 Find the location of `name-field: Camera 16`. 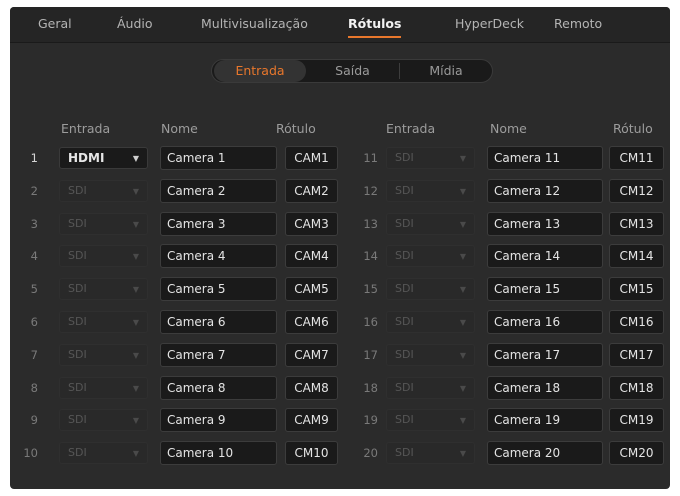

name-field: Camera 16 is located at coordinates (545, 322).